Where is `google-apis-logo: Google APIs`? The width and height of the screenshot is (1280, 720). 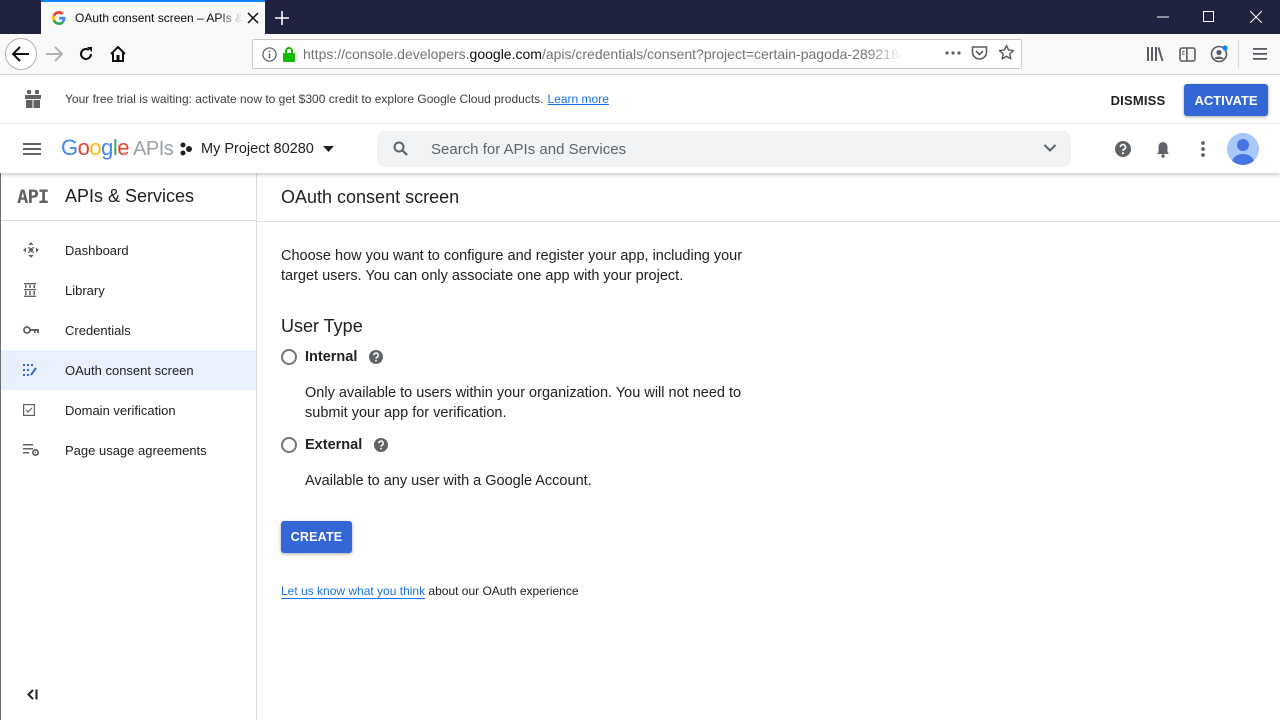
google-apis-logo: Google APIs is located at coordinates (117, 148).